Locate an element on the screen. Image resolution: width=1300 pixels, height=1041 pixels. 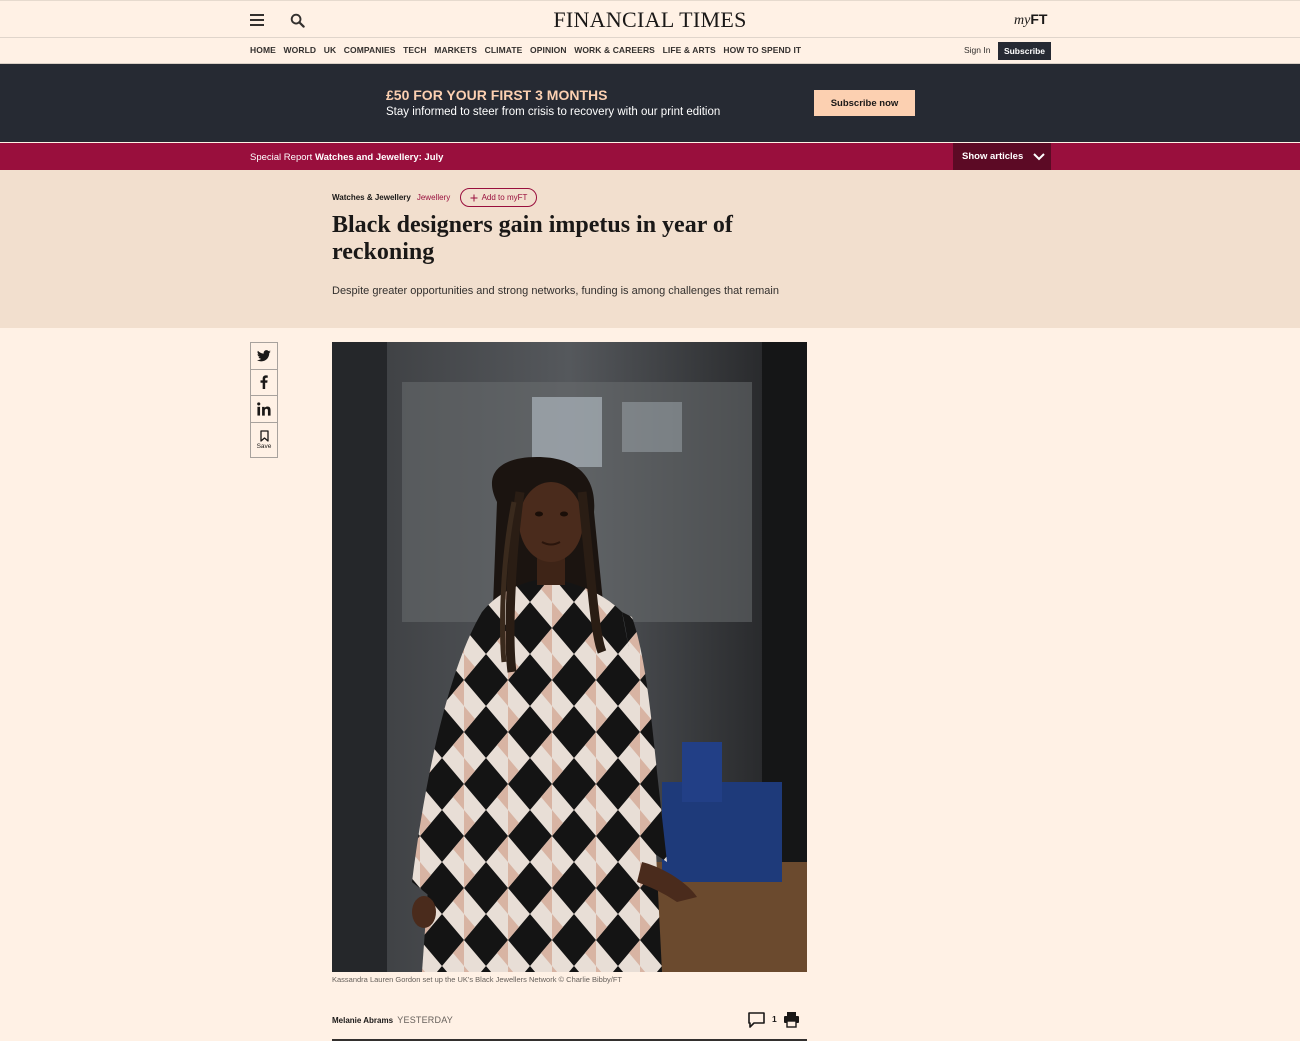
nav-item-tech: TECH is located at coordinates (415, 50).